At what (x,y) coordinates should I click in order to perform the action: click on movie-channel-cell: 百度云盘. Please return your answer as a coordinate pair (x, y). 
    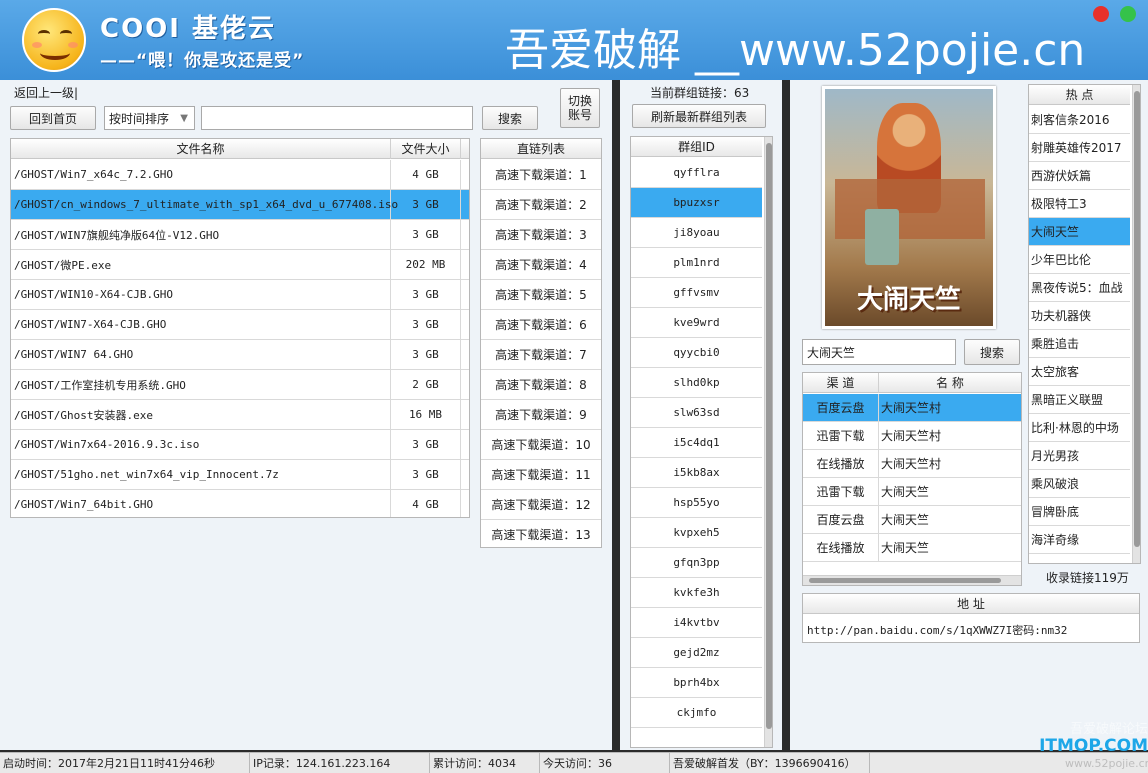
    Looking at the image, I should click on (841, 519).